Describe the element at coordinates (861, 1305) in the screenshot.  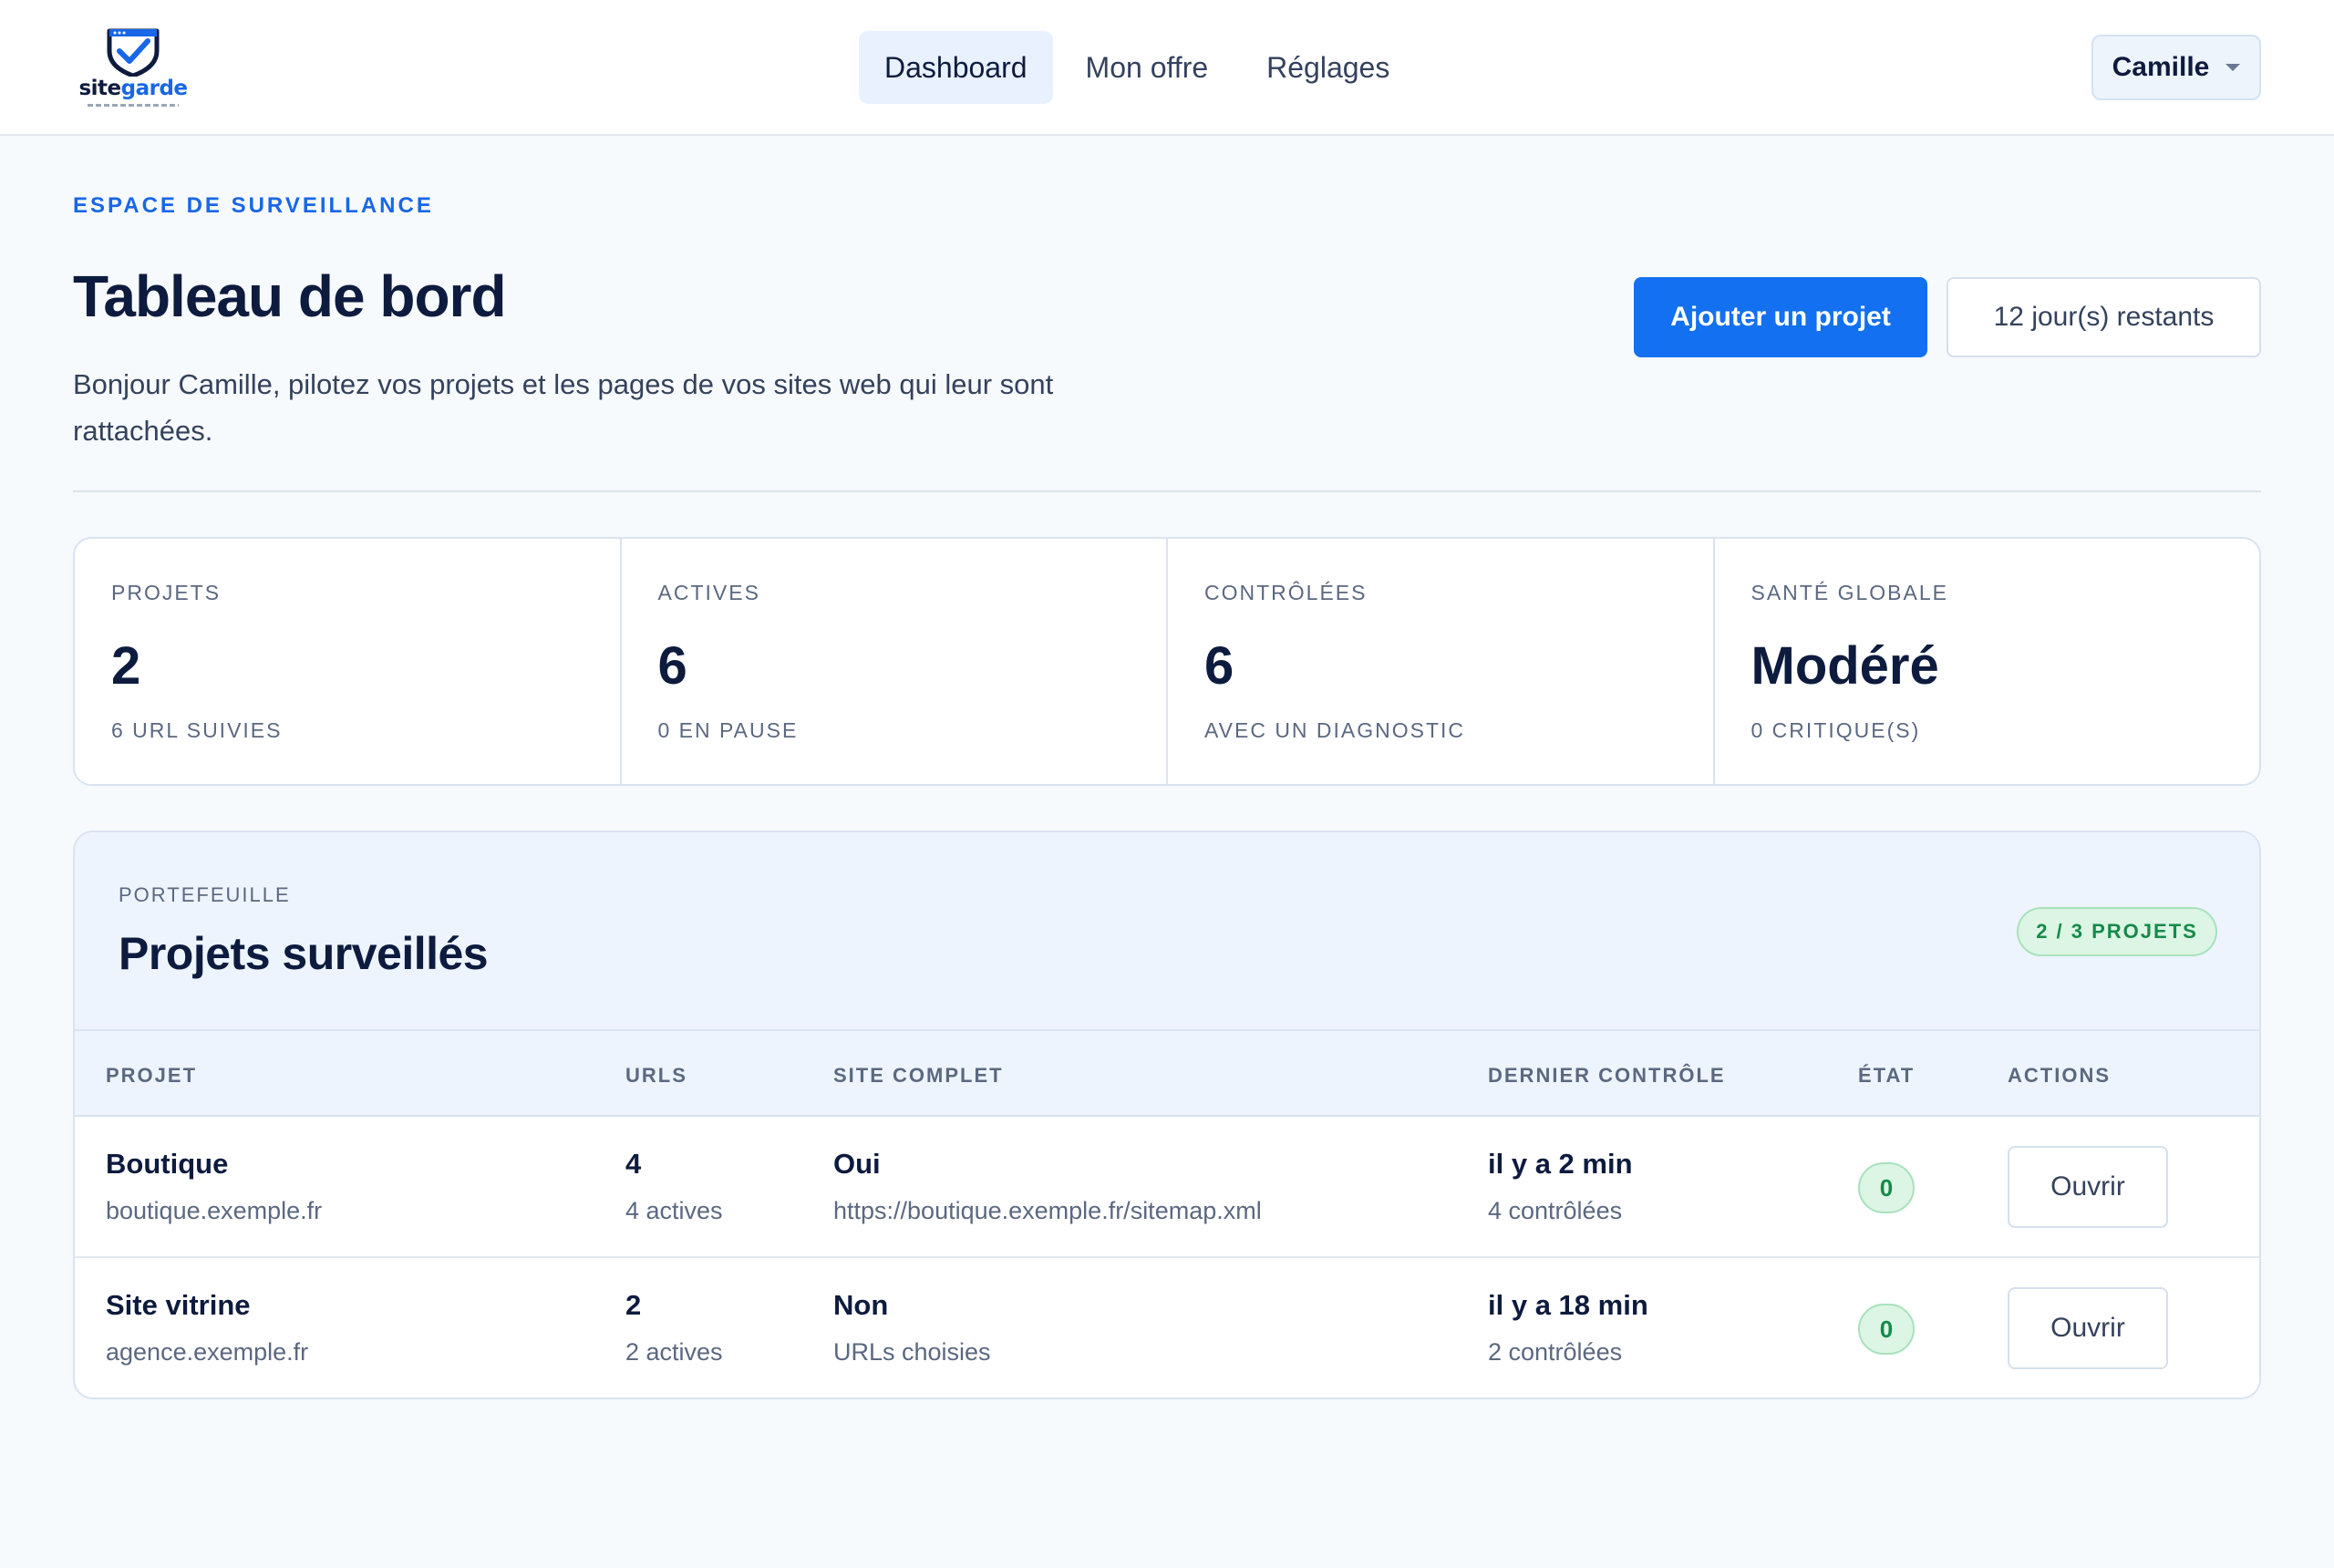
I see `project-full-site: Non` at that location.